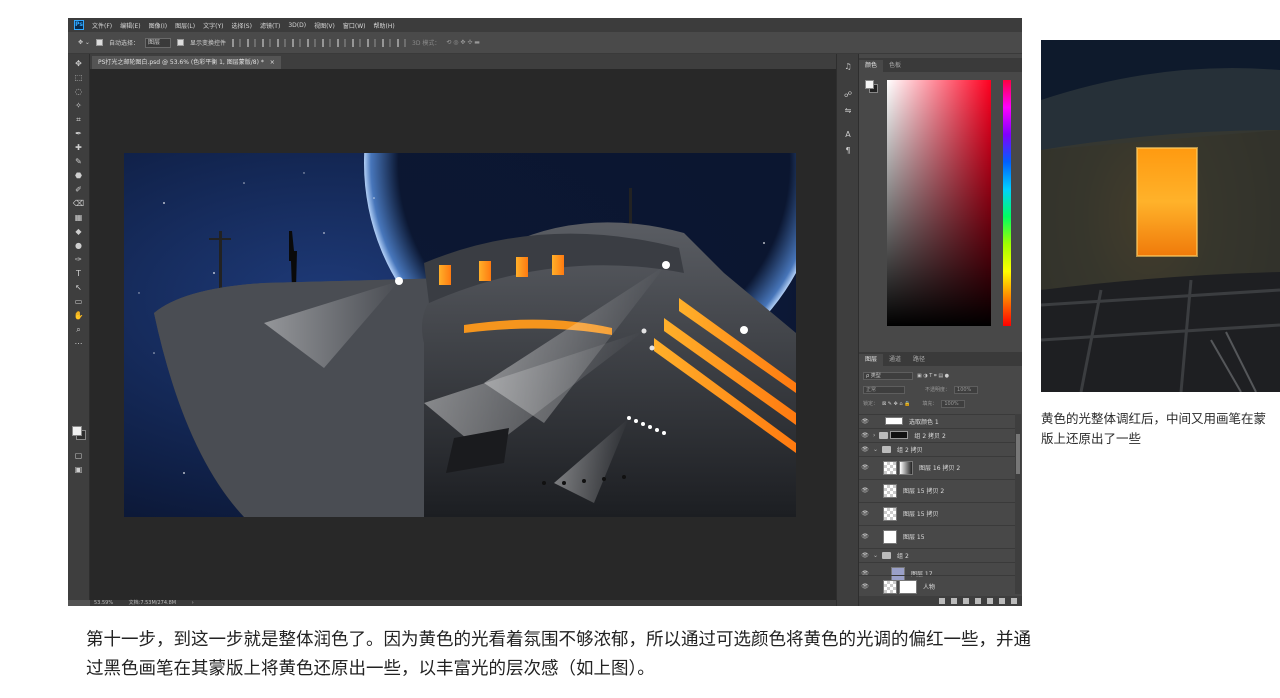  I want to click on distribute-bottom-icon, so click(356, 42).